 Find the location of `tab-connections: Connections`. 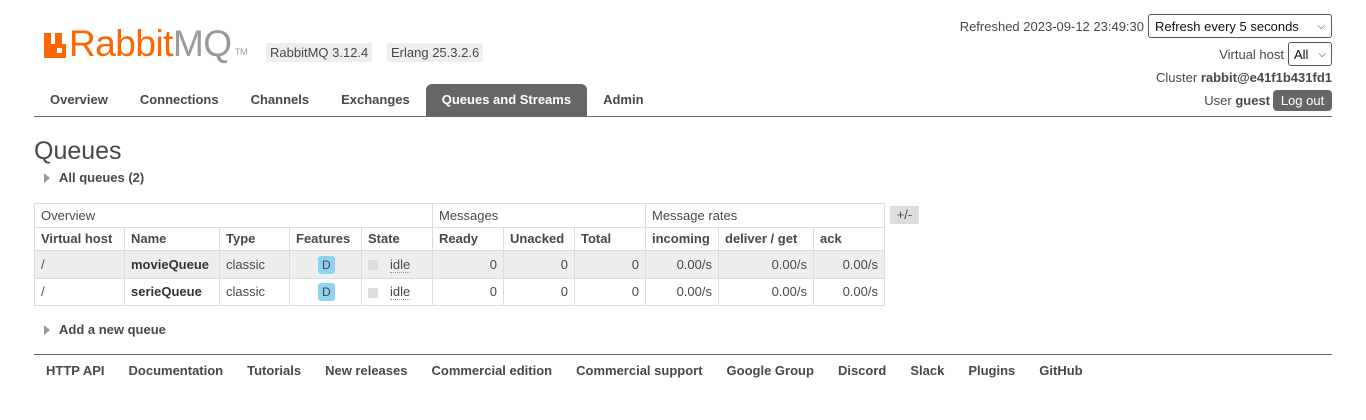

tab-connections: Connections is located at coordinates (179, 100).